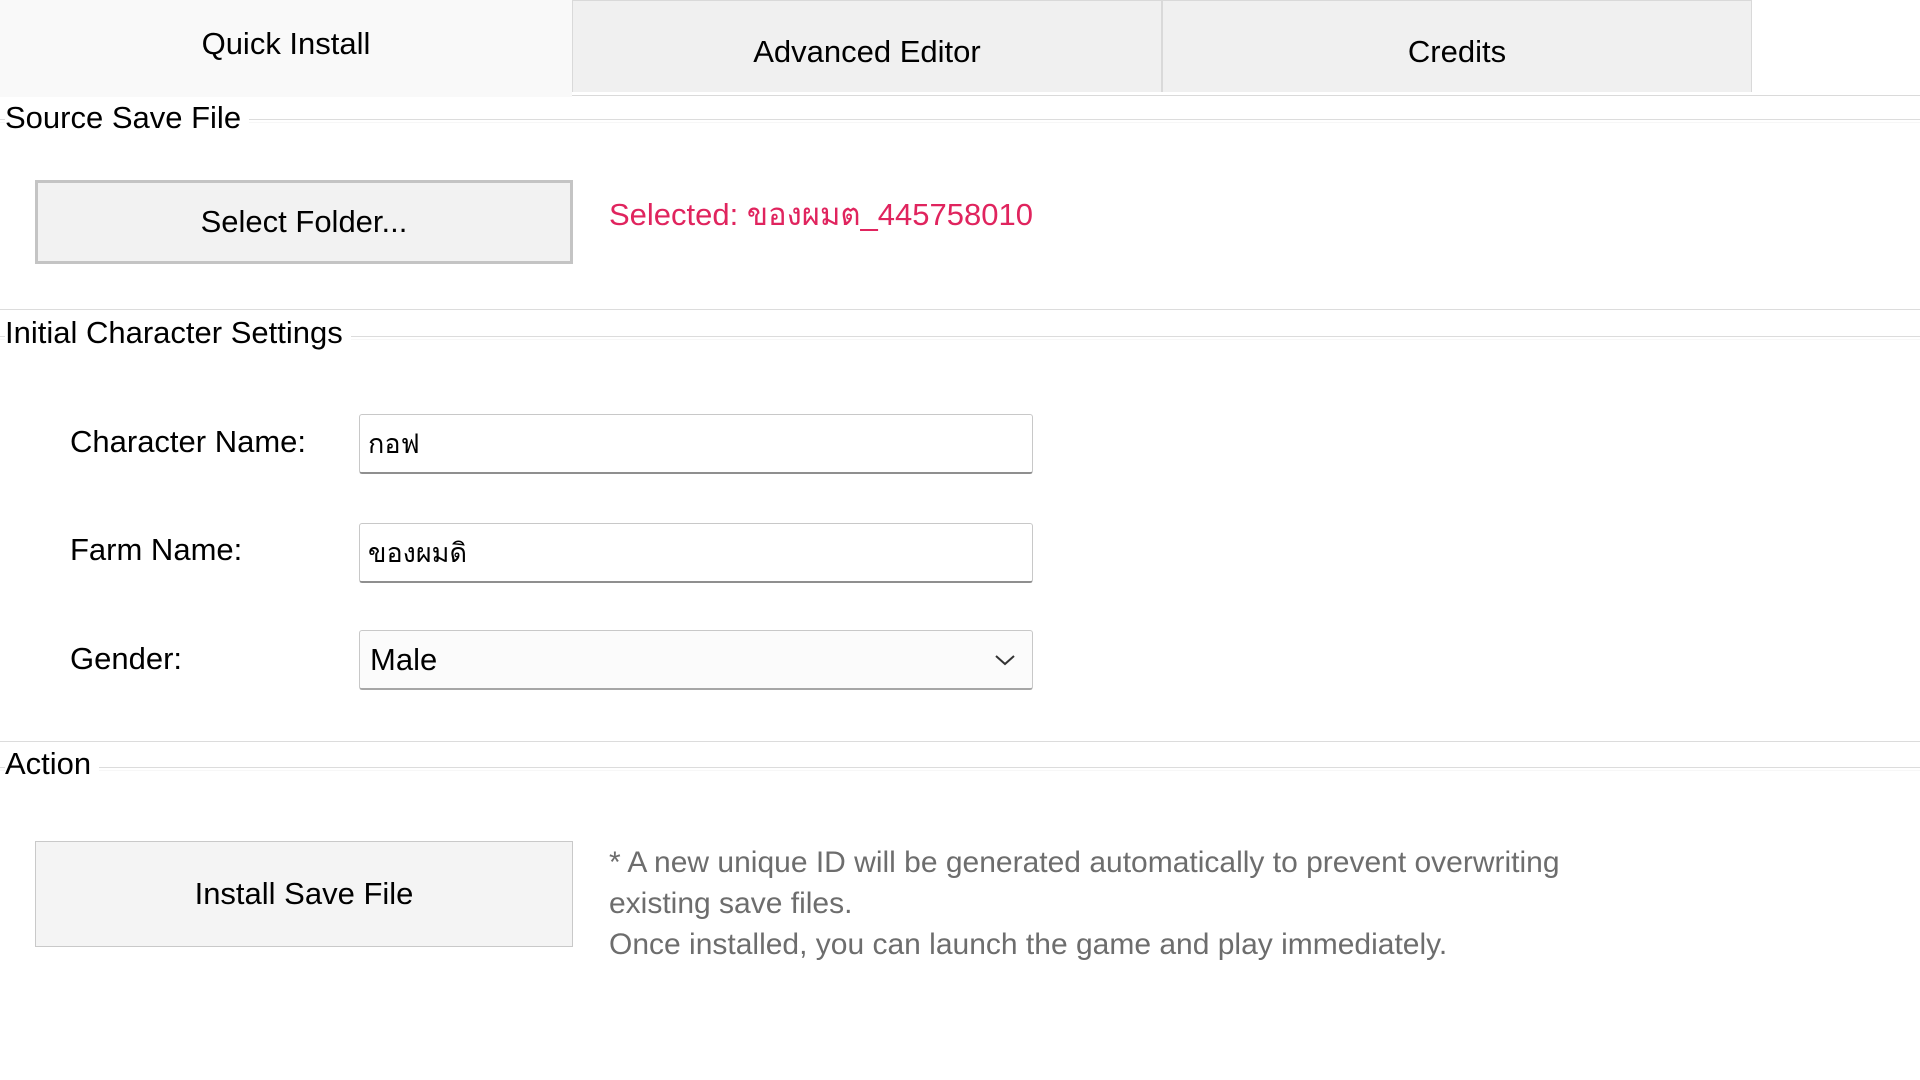  What do you see at coordinates (1457, 51) in the screenshot?
I see `tab-label: Credits` at bounding box center [1457, 51].